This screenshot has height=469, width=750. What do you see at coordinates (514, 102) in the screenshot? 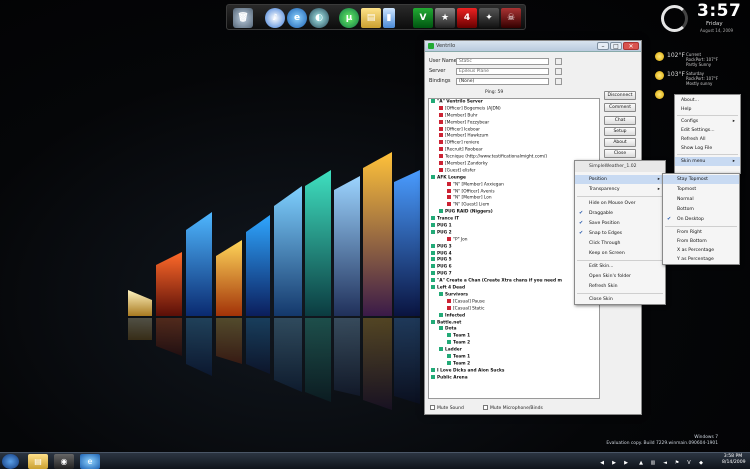
I see `channel-row: "A" Ventrilo Server` at bounding box center [514, 102].